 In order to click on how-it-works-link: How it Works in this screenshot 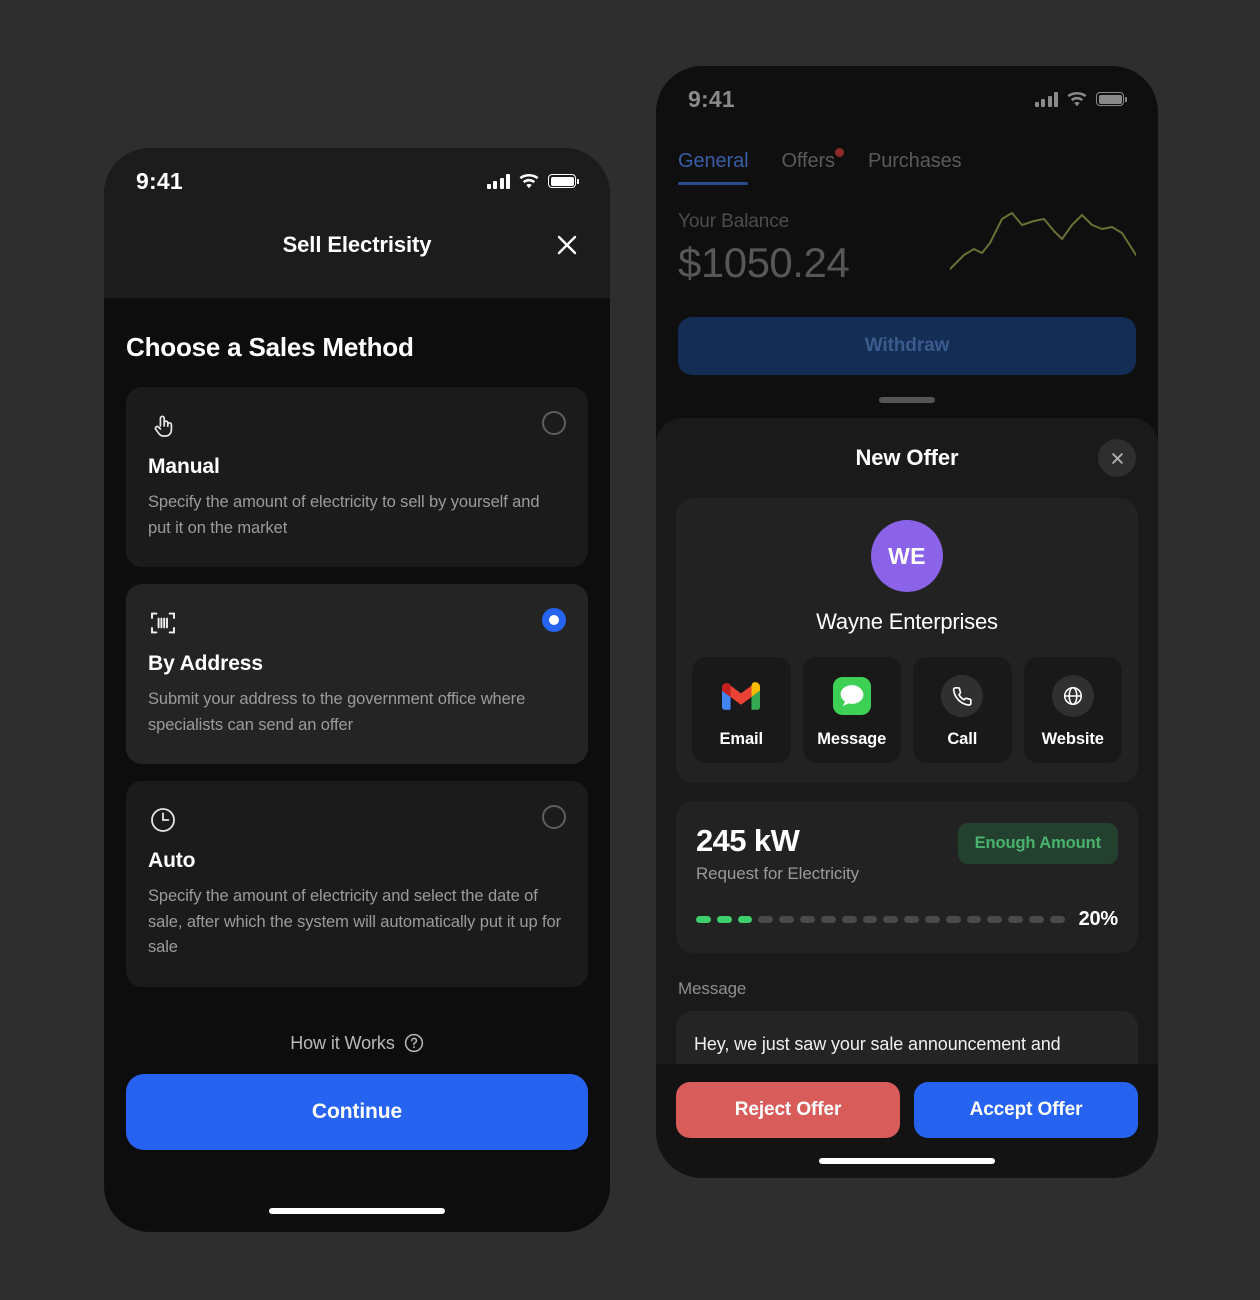, I will do `click(357, 1043)`.